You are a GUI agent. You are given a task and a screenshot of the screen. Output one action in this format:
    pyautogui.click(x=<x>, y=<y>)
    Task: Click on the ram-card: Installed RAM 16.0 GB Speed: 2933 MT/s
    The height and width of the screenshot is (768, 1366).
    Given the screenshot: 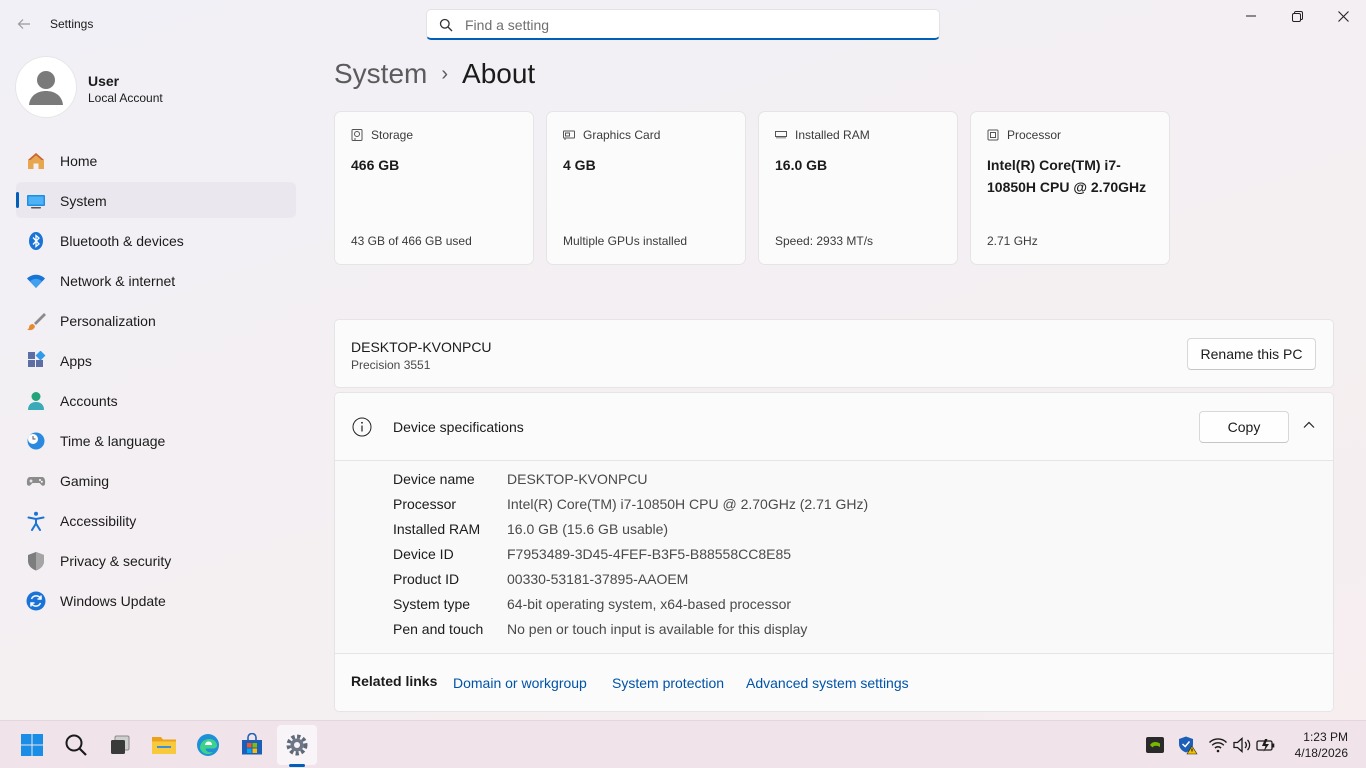 What is the action you would take?
    pyautogui.click(x=858, y=188)
    